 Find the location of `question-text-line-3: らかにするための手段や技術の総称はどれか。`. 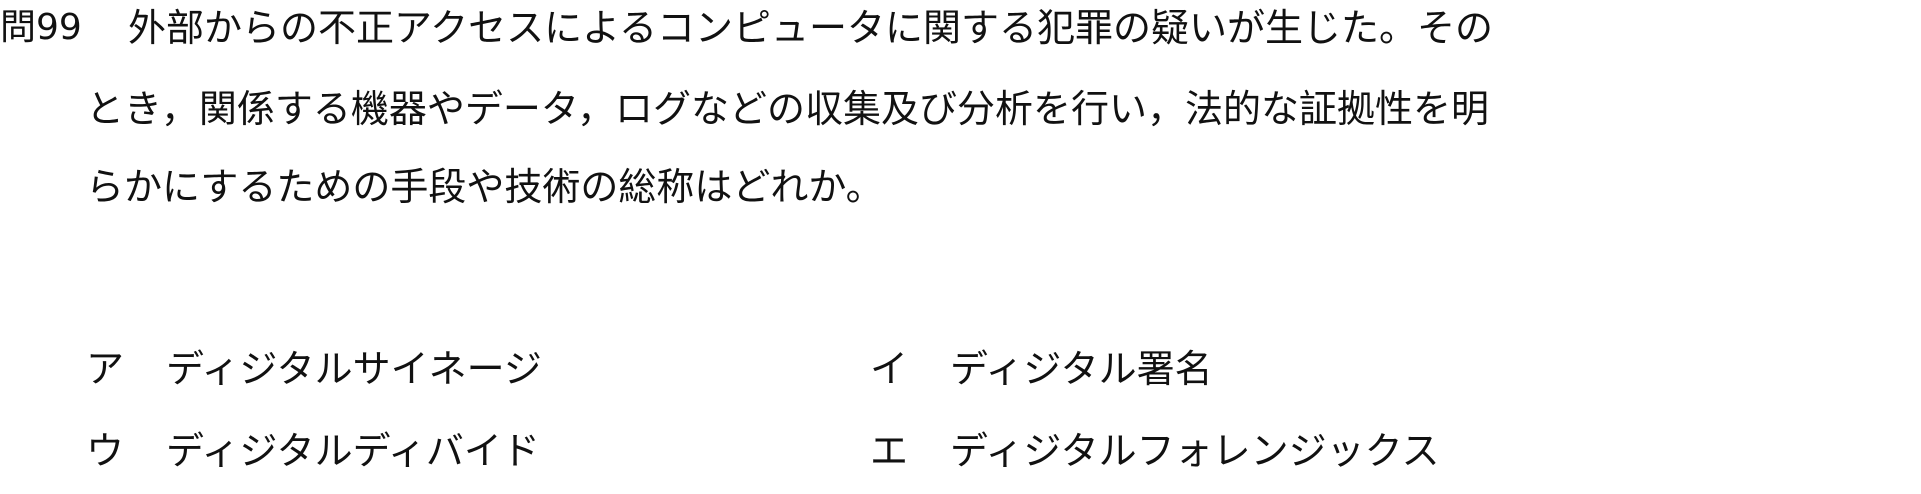

question-text-line-3: らかにするための手段や技術の総称はどれか。 is located at coordinates (485, 187).